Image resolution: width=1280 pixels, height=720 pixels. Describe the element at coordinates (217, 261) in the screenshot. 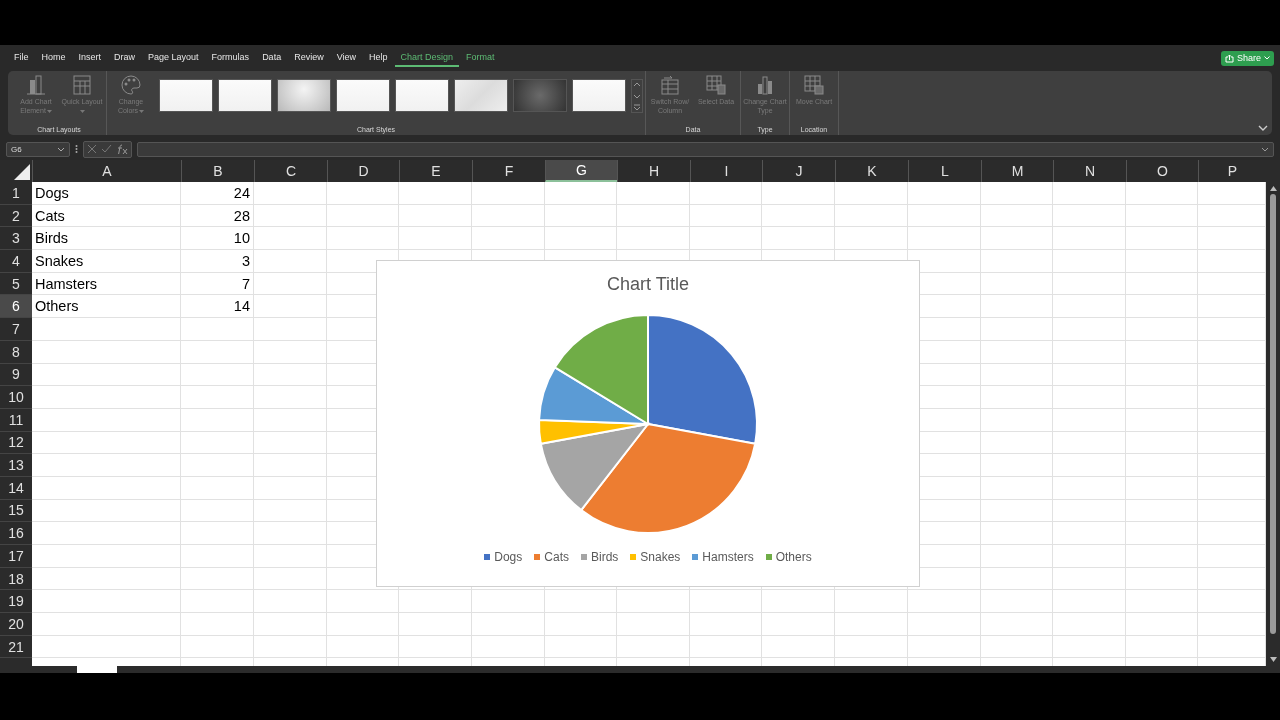

I see `table-cell: 3` at that location.